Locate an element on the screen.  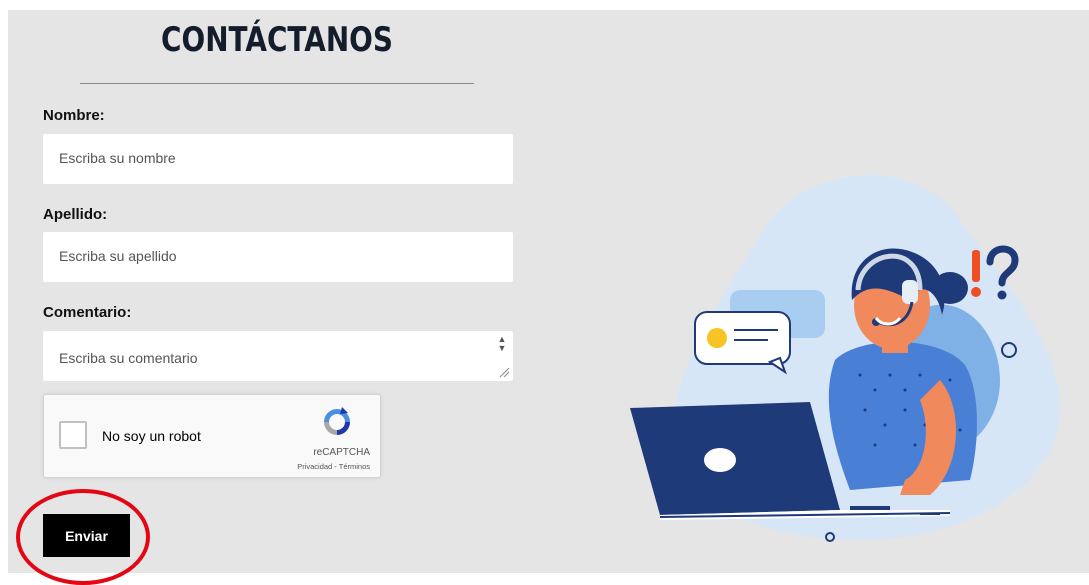
last-name-input: Escriba su apellido is located at coordinates (278, 257).